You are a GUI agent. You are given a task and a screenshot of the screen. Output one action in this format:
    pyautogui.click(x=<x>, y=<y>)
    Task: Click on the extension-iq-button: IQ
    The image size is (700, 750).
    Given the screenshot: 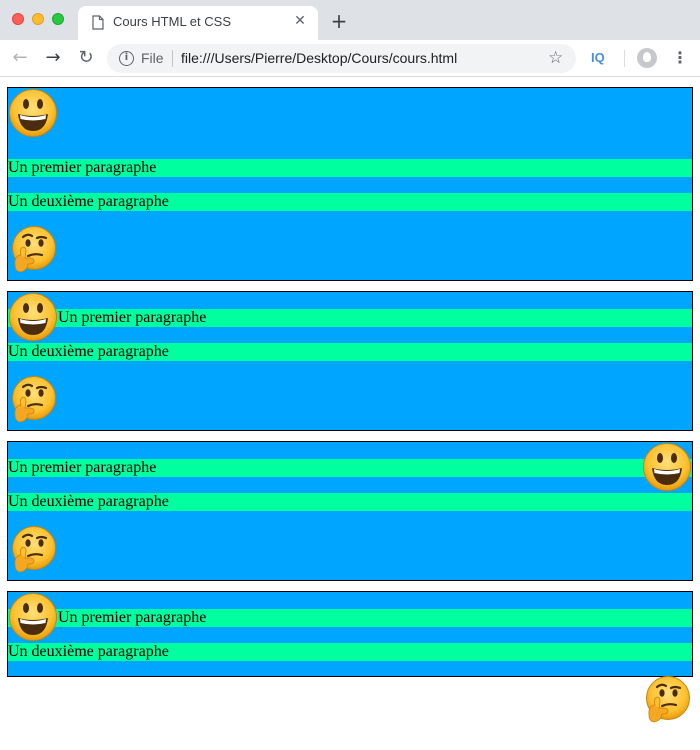 What is the action you would take?
    pyautogui.click(x=598, y=57)
    